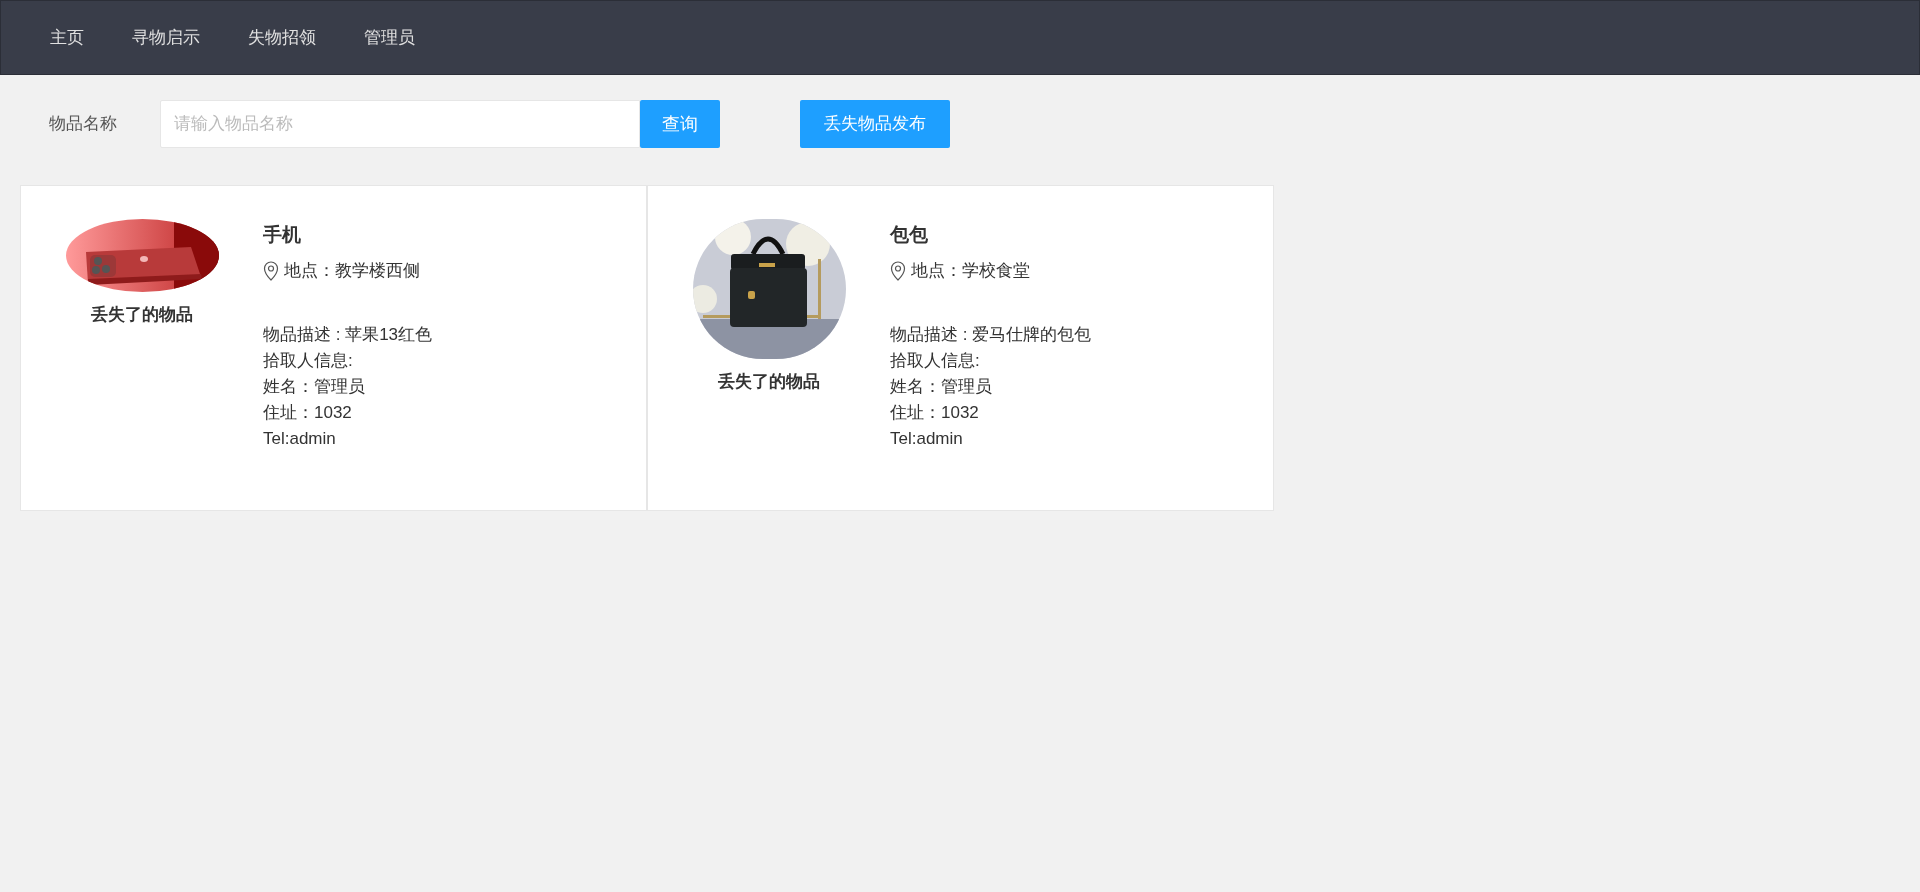  What do you see at coordinates (67, 37) in the screenshot?
I see `nav-link: 主页` at bounding box center [67, 37].